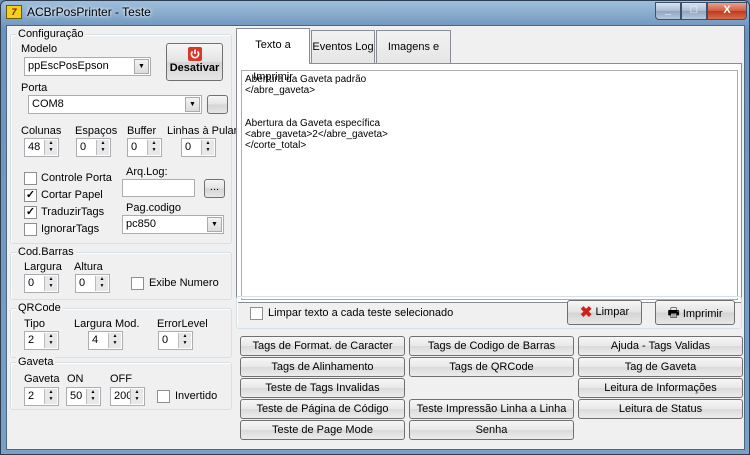 This screenshot has height=455, width=750. I want to click on cortar-papel-label: Cortar Papel, so click(72, 195).